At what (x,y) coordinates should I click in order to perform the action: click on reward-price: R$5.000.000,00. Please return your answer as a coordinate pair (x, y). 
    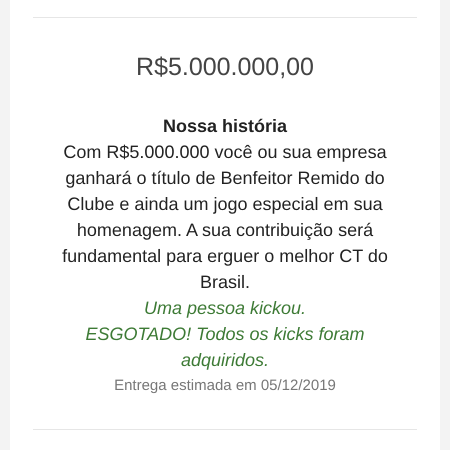
    Looking at the image, I should click on (225, 67).